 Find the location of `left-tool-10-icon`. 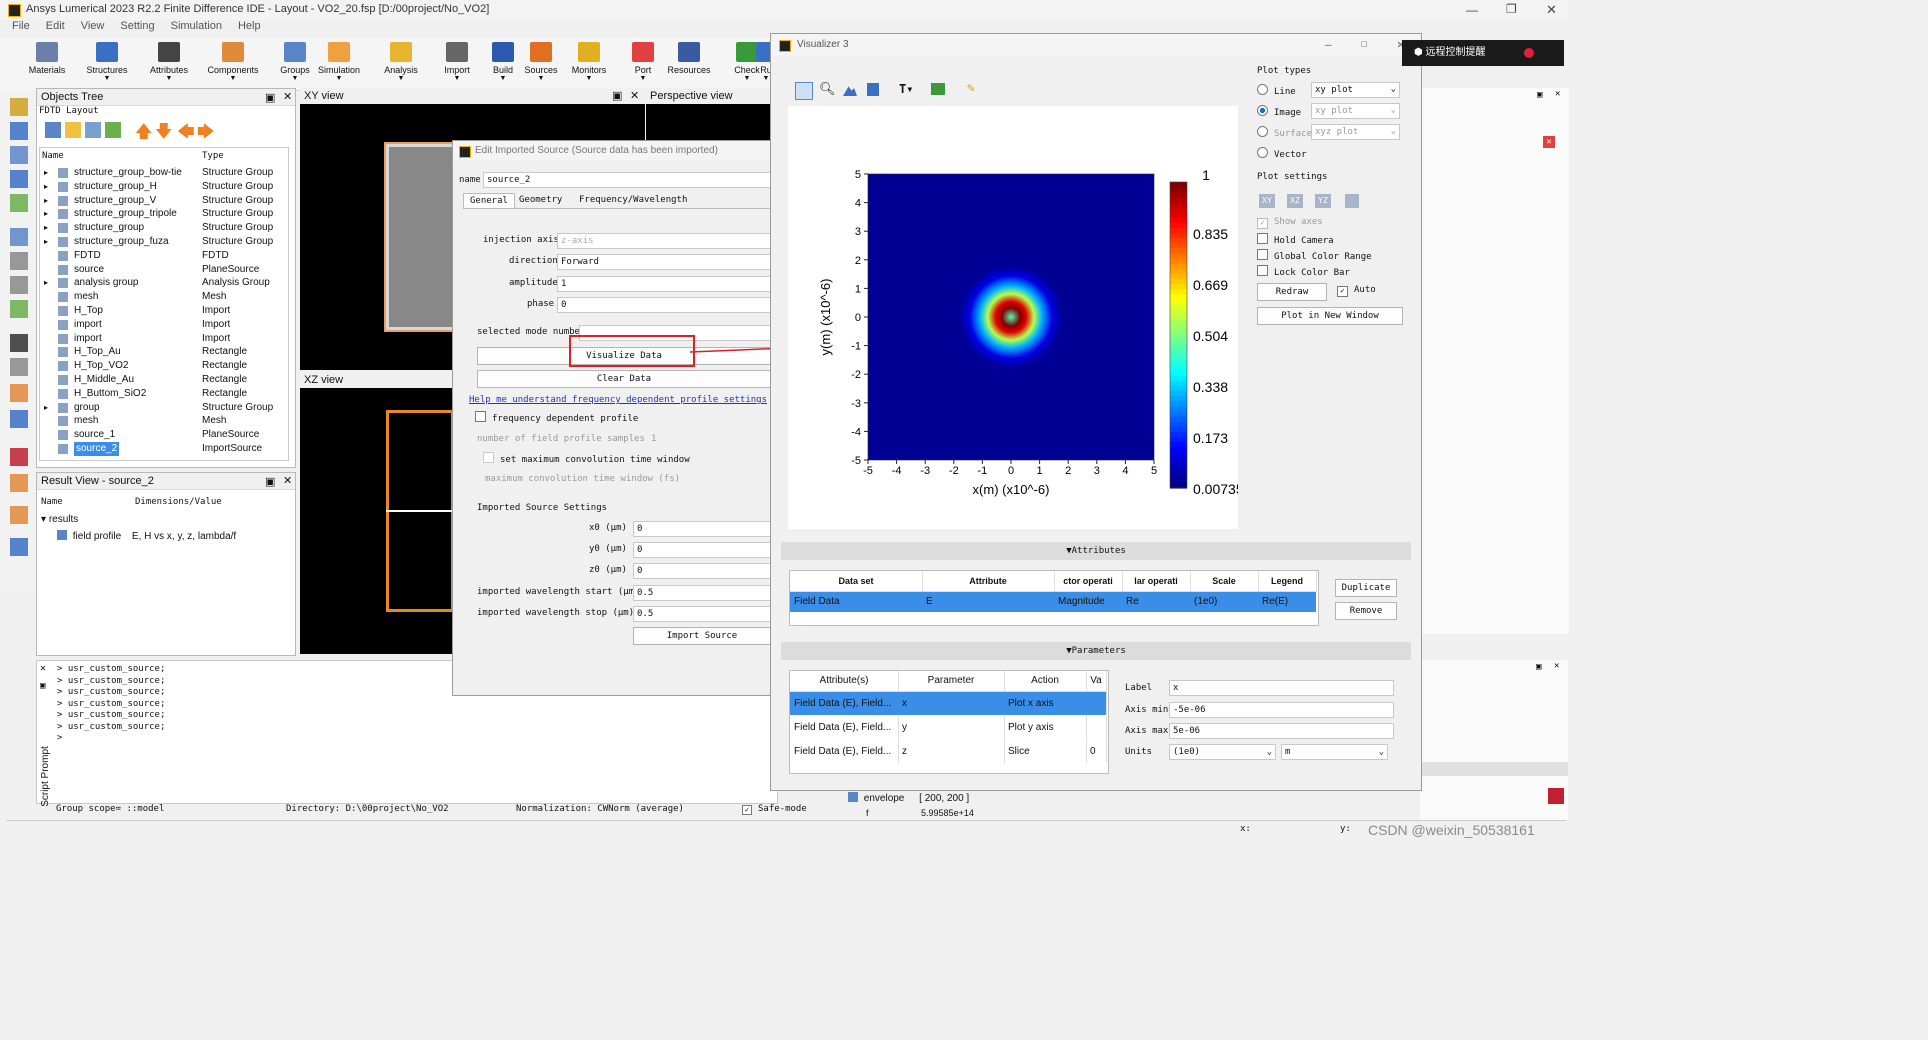

left-tool-10-icon is located at coordinates (19, 343).